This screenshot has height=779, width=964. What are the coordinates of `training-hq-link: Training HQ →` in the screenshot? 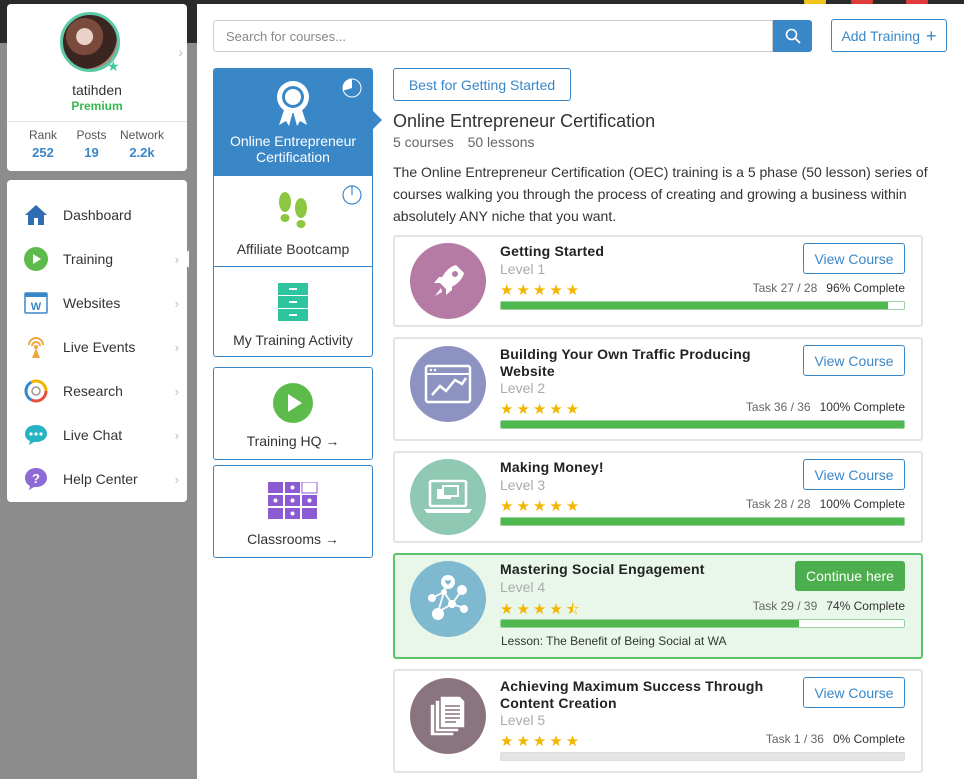 It's located at (293, 413).